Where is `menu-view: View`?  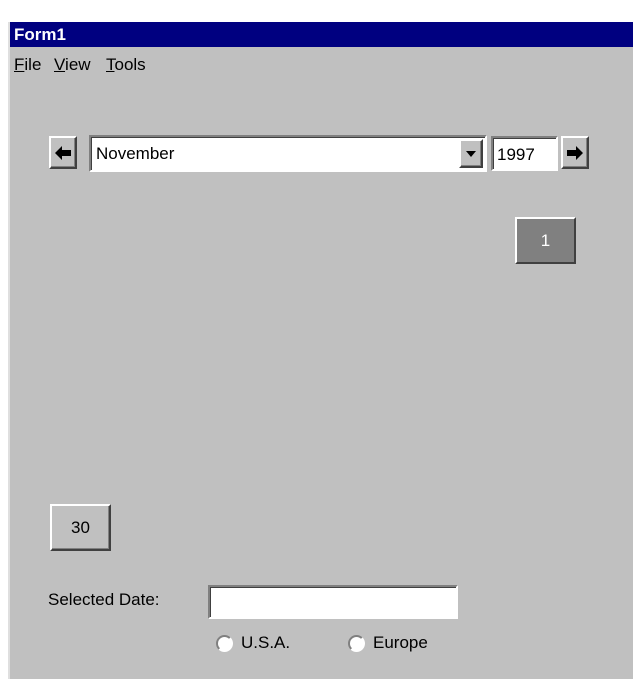 menu-view: View is located at coordinates (72, 65).